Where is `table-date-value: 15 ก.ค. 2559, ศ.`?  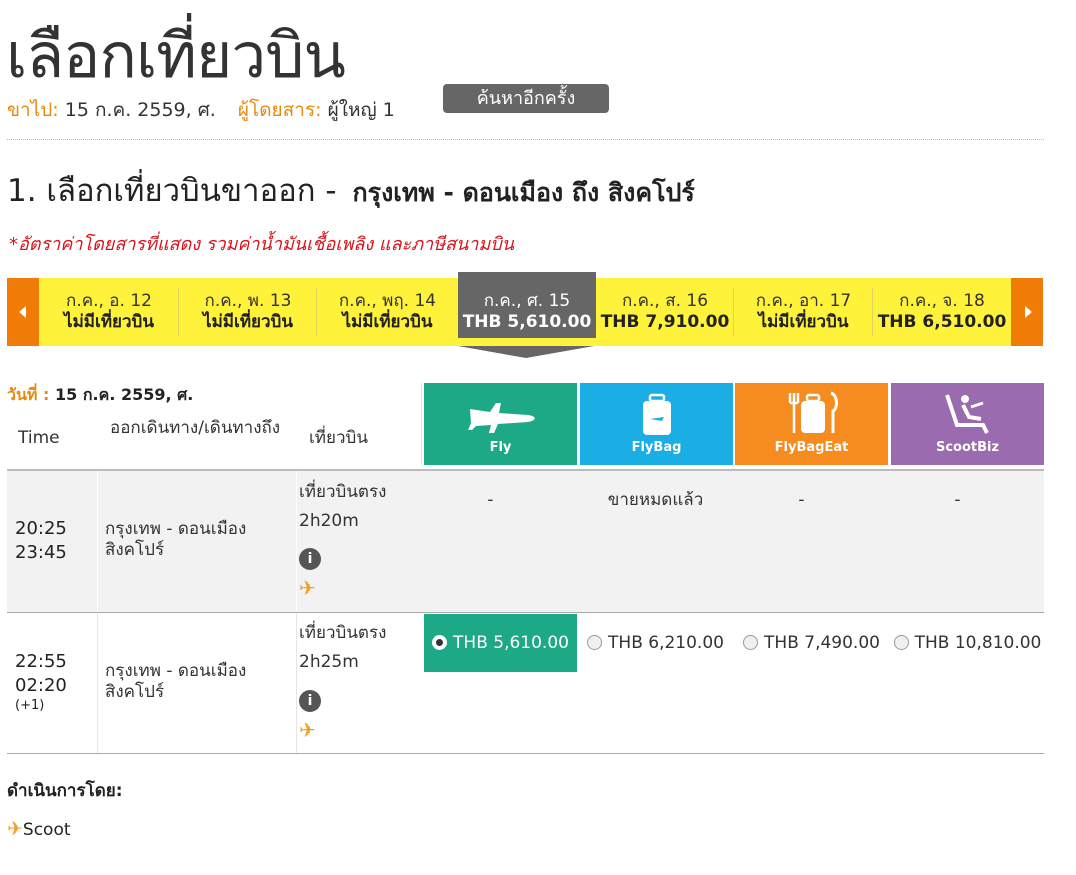
table-date-value: 15 ก.ค. 2559, ศ. is located at coordinates (124, 394).